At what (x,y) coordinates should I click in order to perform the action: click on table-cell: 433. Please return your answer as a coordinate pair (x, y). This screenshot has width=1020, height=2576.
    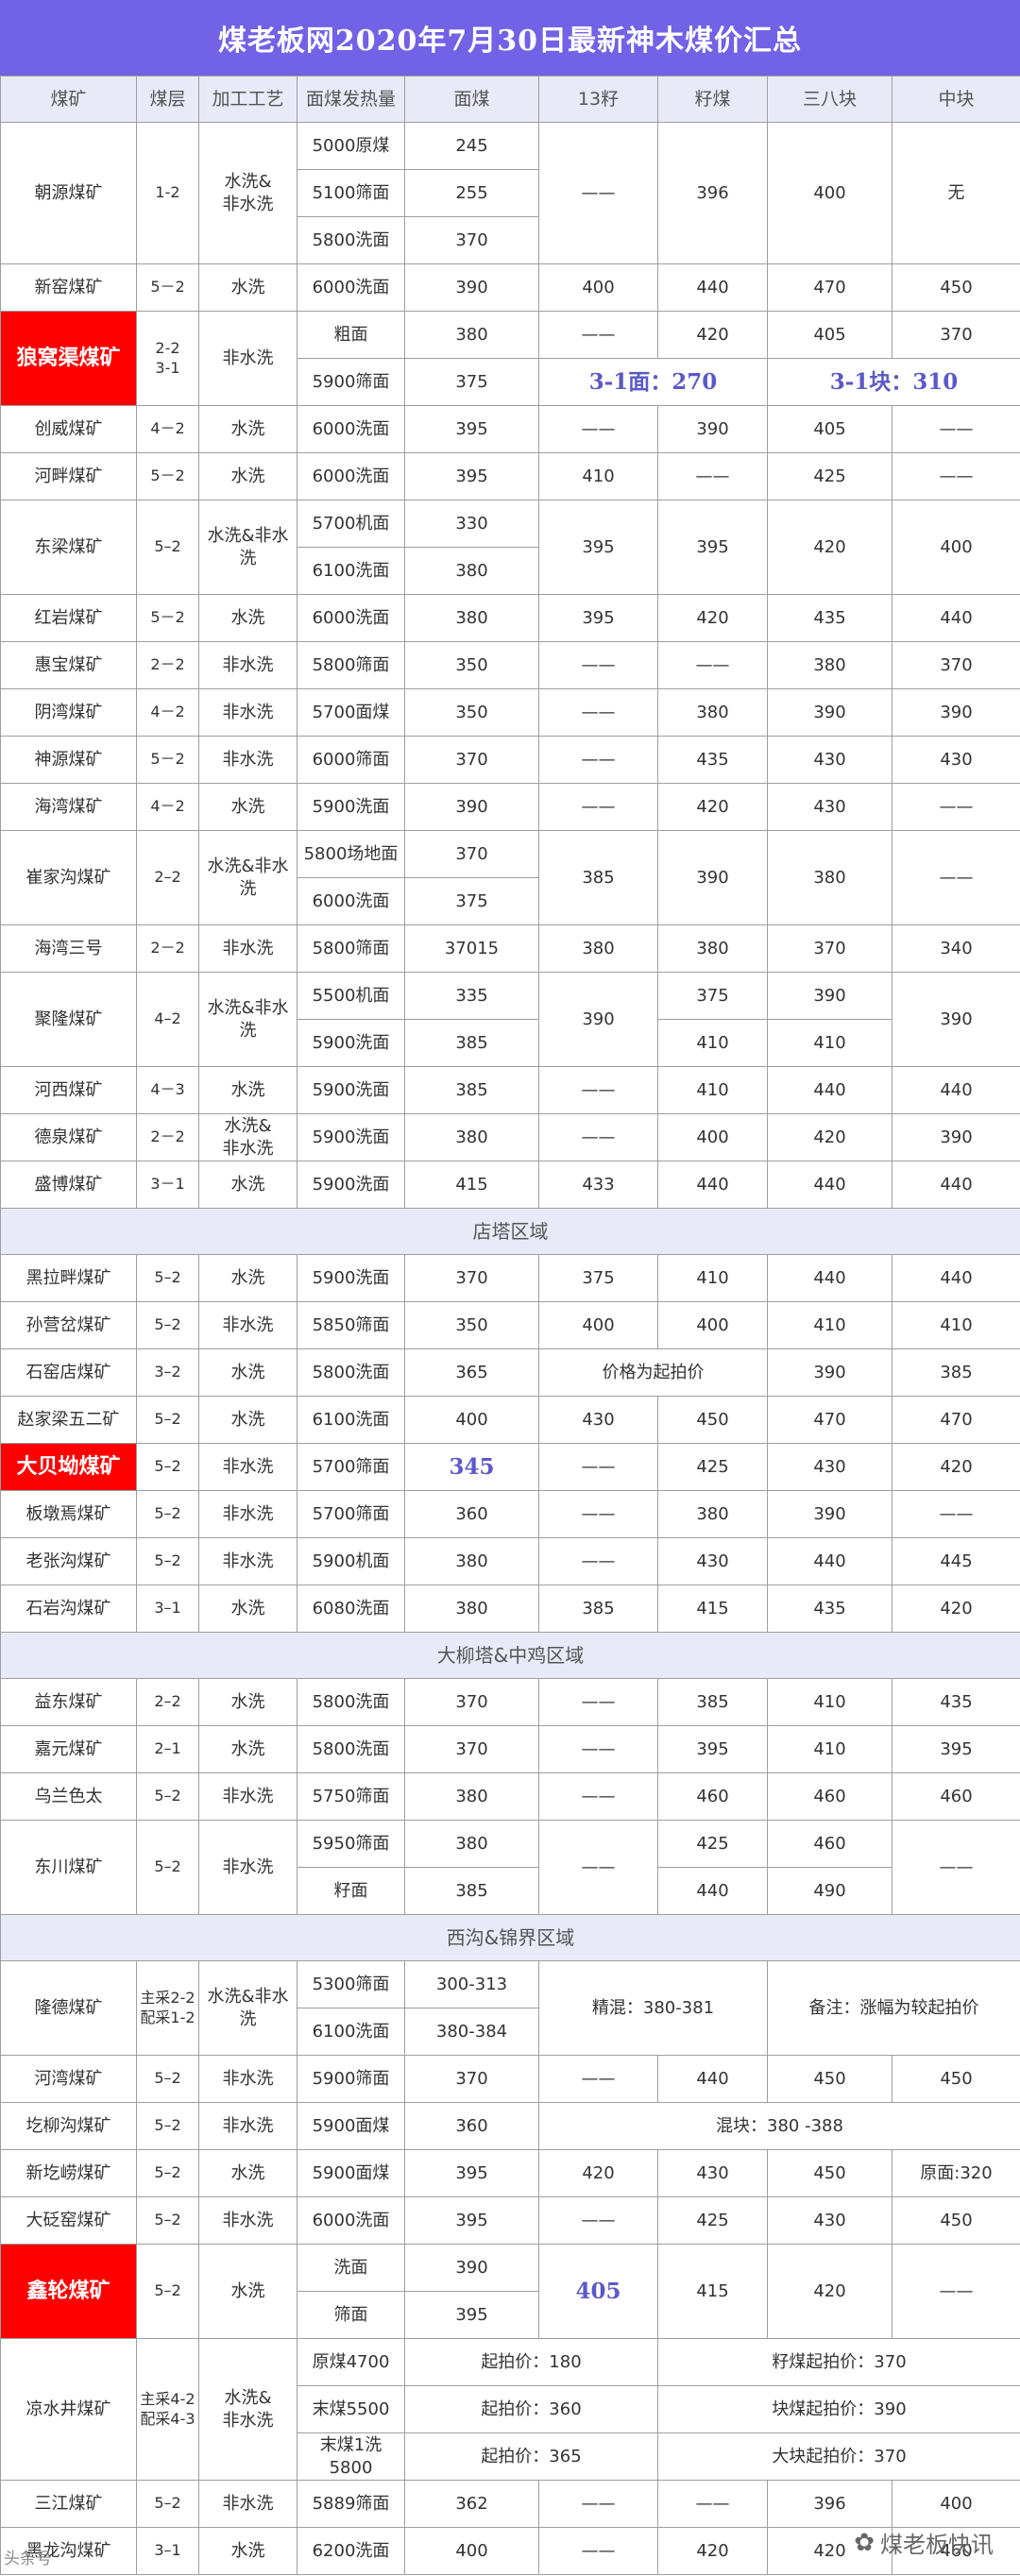
    Looking at the image, I should click on (598, 1185).